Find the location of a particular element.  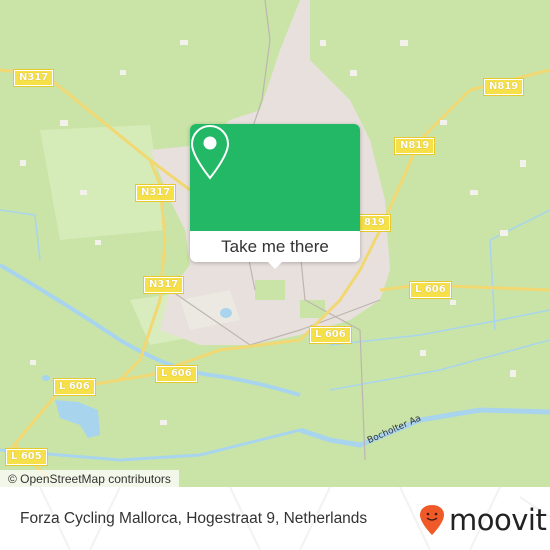

popup-header is located at coordinates (275, 177).